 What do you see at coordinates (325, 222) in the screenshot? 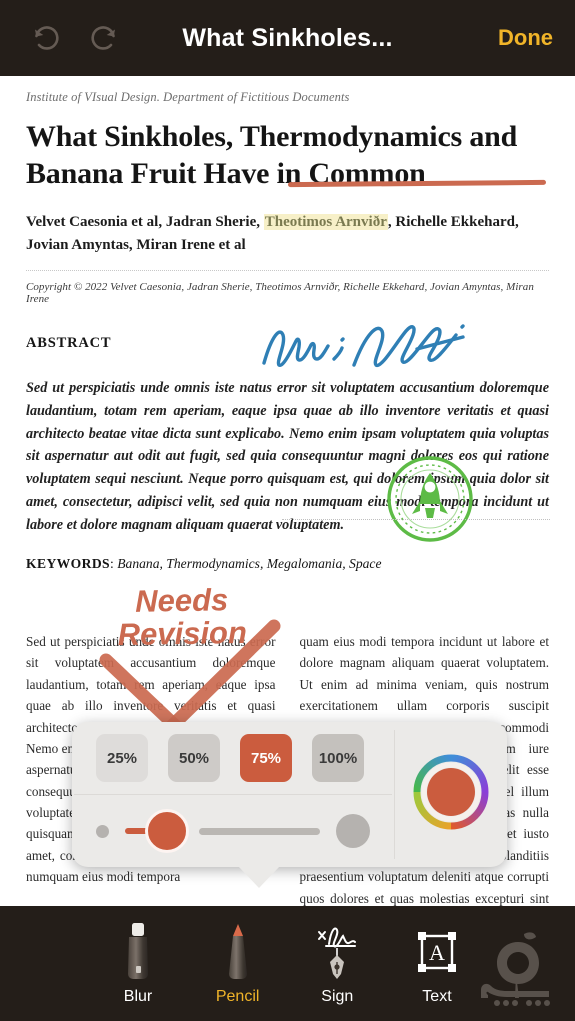
I see `highlighted-author: Theotimos Arnviðr` at bounding box center [325, 222].